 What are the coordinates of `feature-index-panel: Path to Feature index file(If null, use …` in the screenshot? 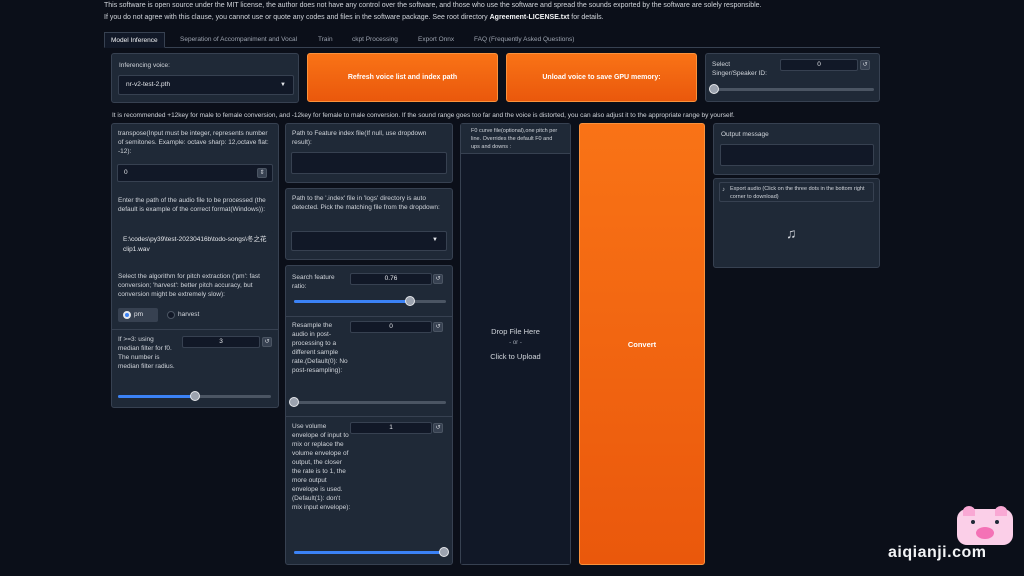 It's located at (369, 153).